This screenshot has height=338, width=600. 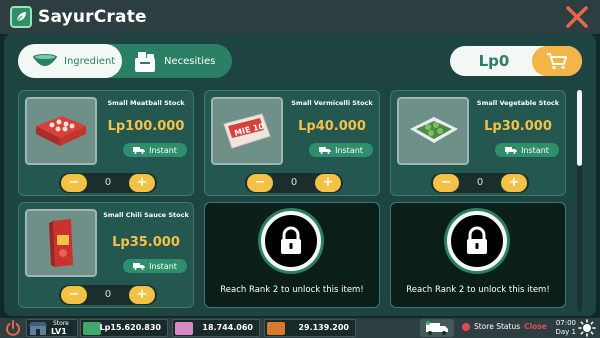 What do you see at coordinates (61, 323) in the screenshot?
I see `store-label: Store` at bounding box center [61, 323].